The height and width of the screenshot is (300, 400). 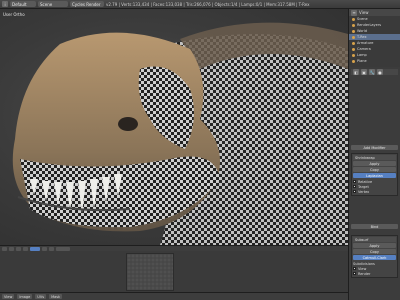 I want to click on screen-layout-selector: Default, so click(x=23, y=4).